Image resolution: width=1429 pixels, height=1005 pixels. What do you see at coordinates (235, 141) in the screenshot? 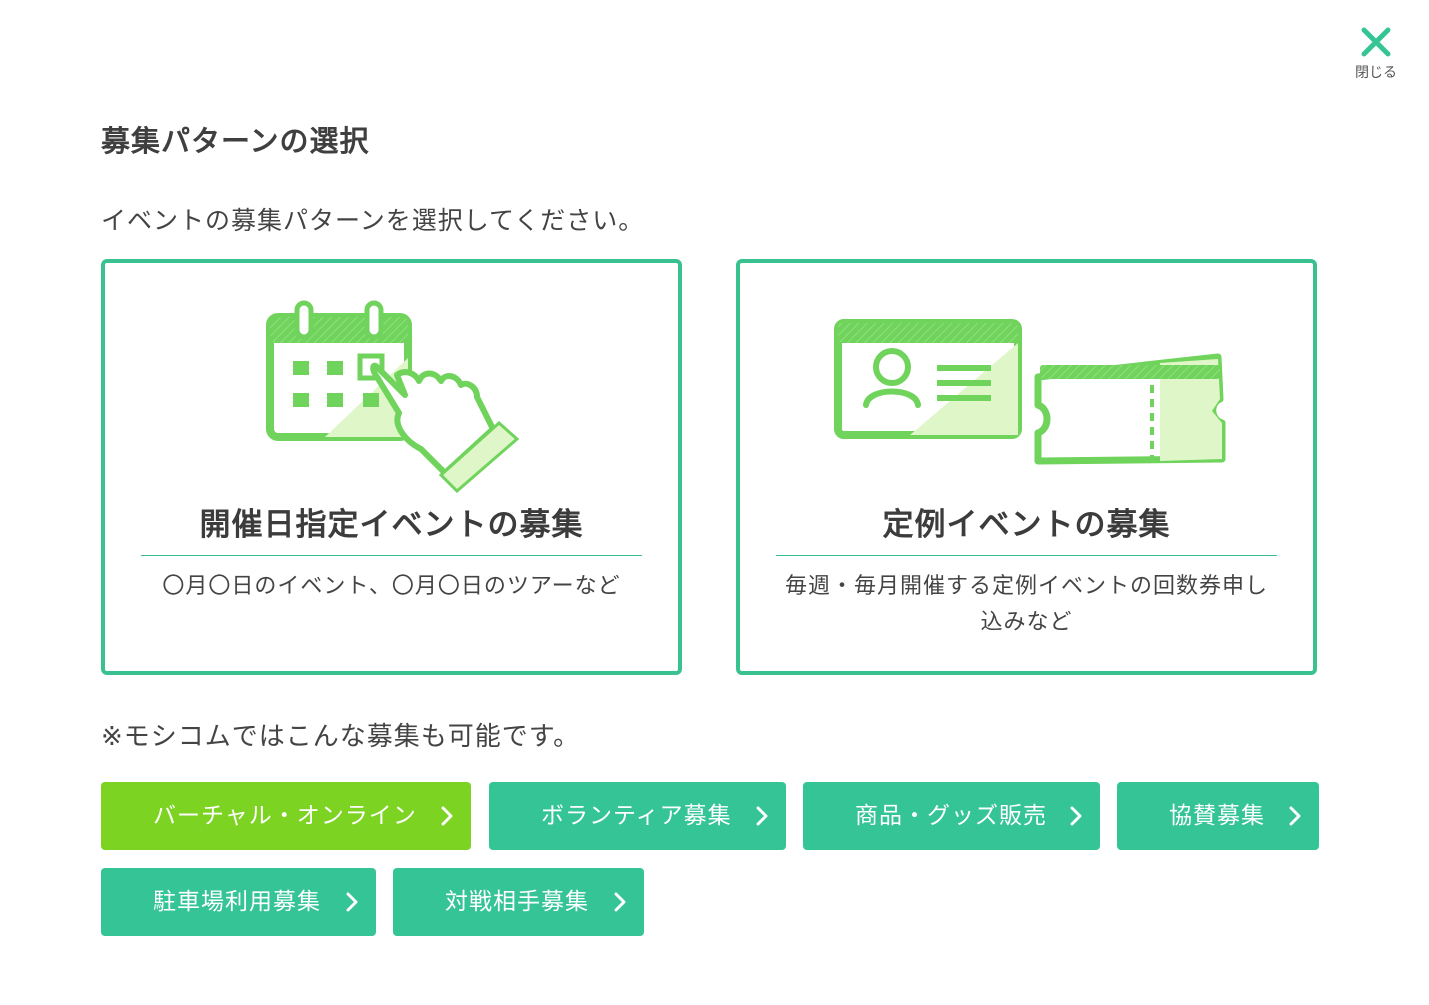
I see `page-title: 募集パターンの選択` at bounding box center [235, 141].